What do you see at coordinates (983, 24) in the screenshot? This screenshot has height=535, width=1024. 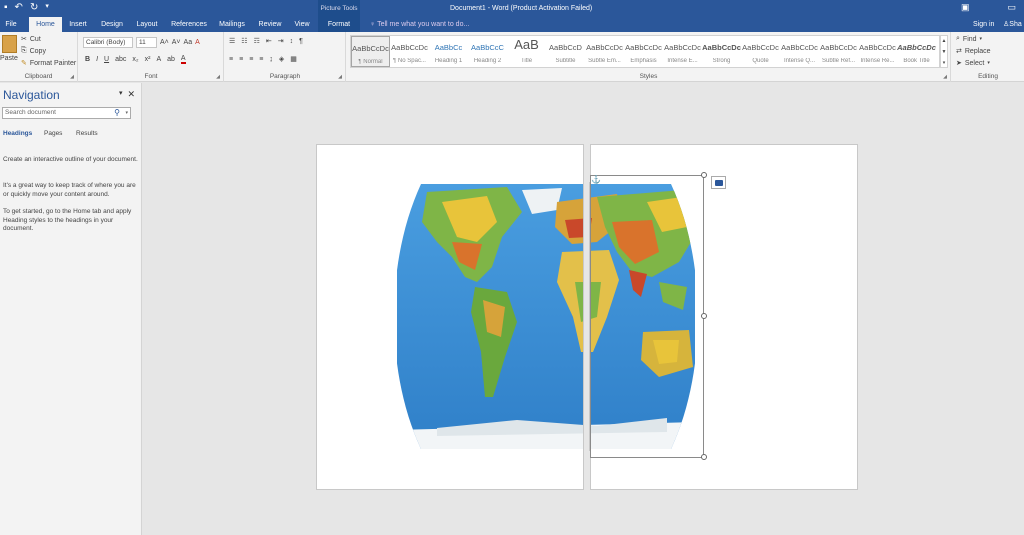 I see `sign-in-link: Sign in` at bounding box center [983, 24].